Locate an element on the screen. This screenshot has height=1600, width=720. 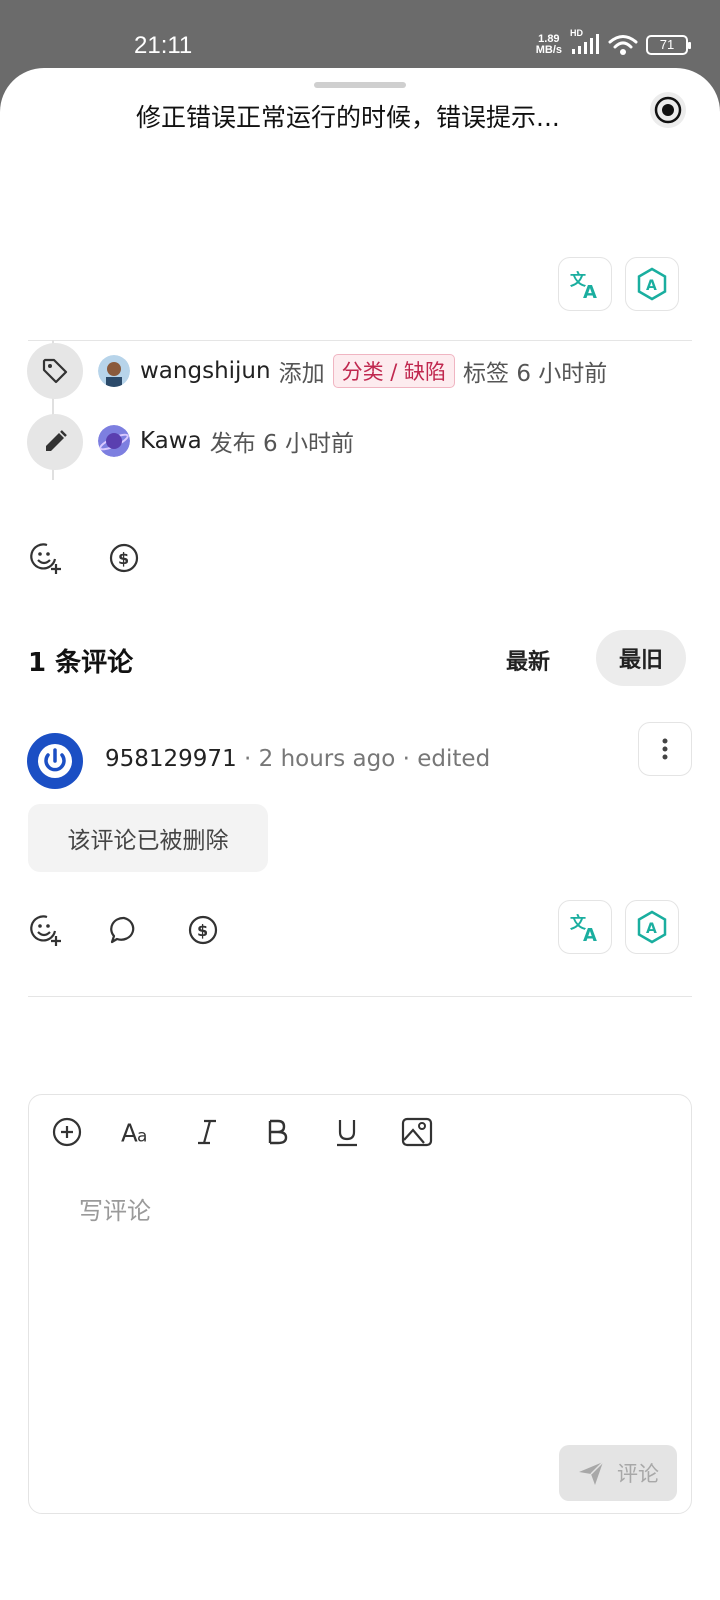
add-reaction-button is located at coordinates (46, 558).